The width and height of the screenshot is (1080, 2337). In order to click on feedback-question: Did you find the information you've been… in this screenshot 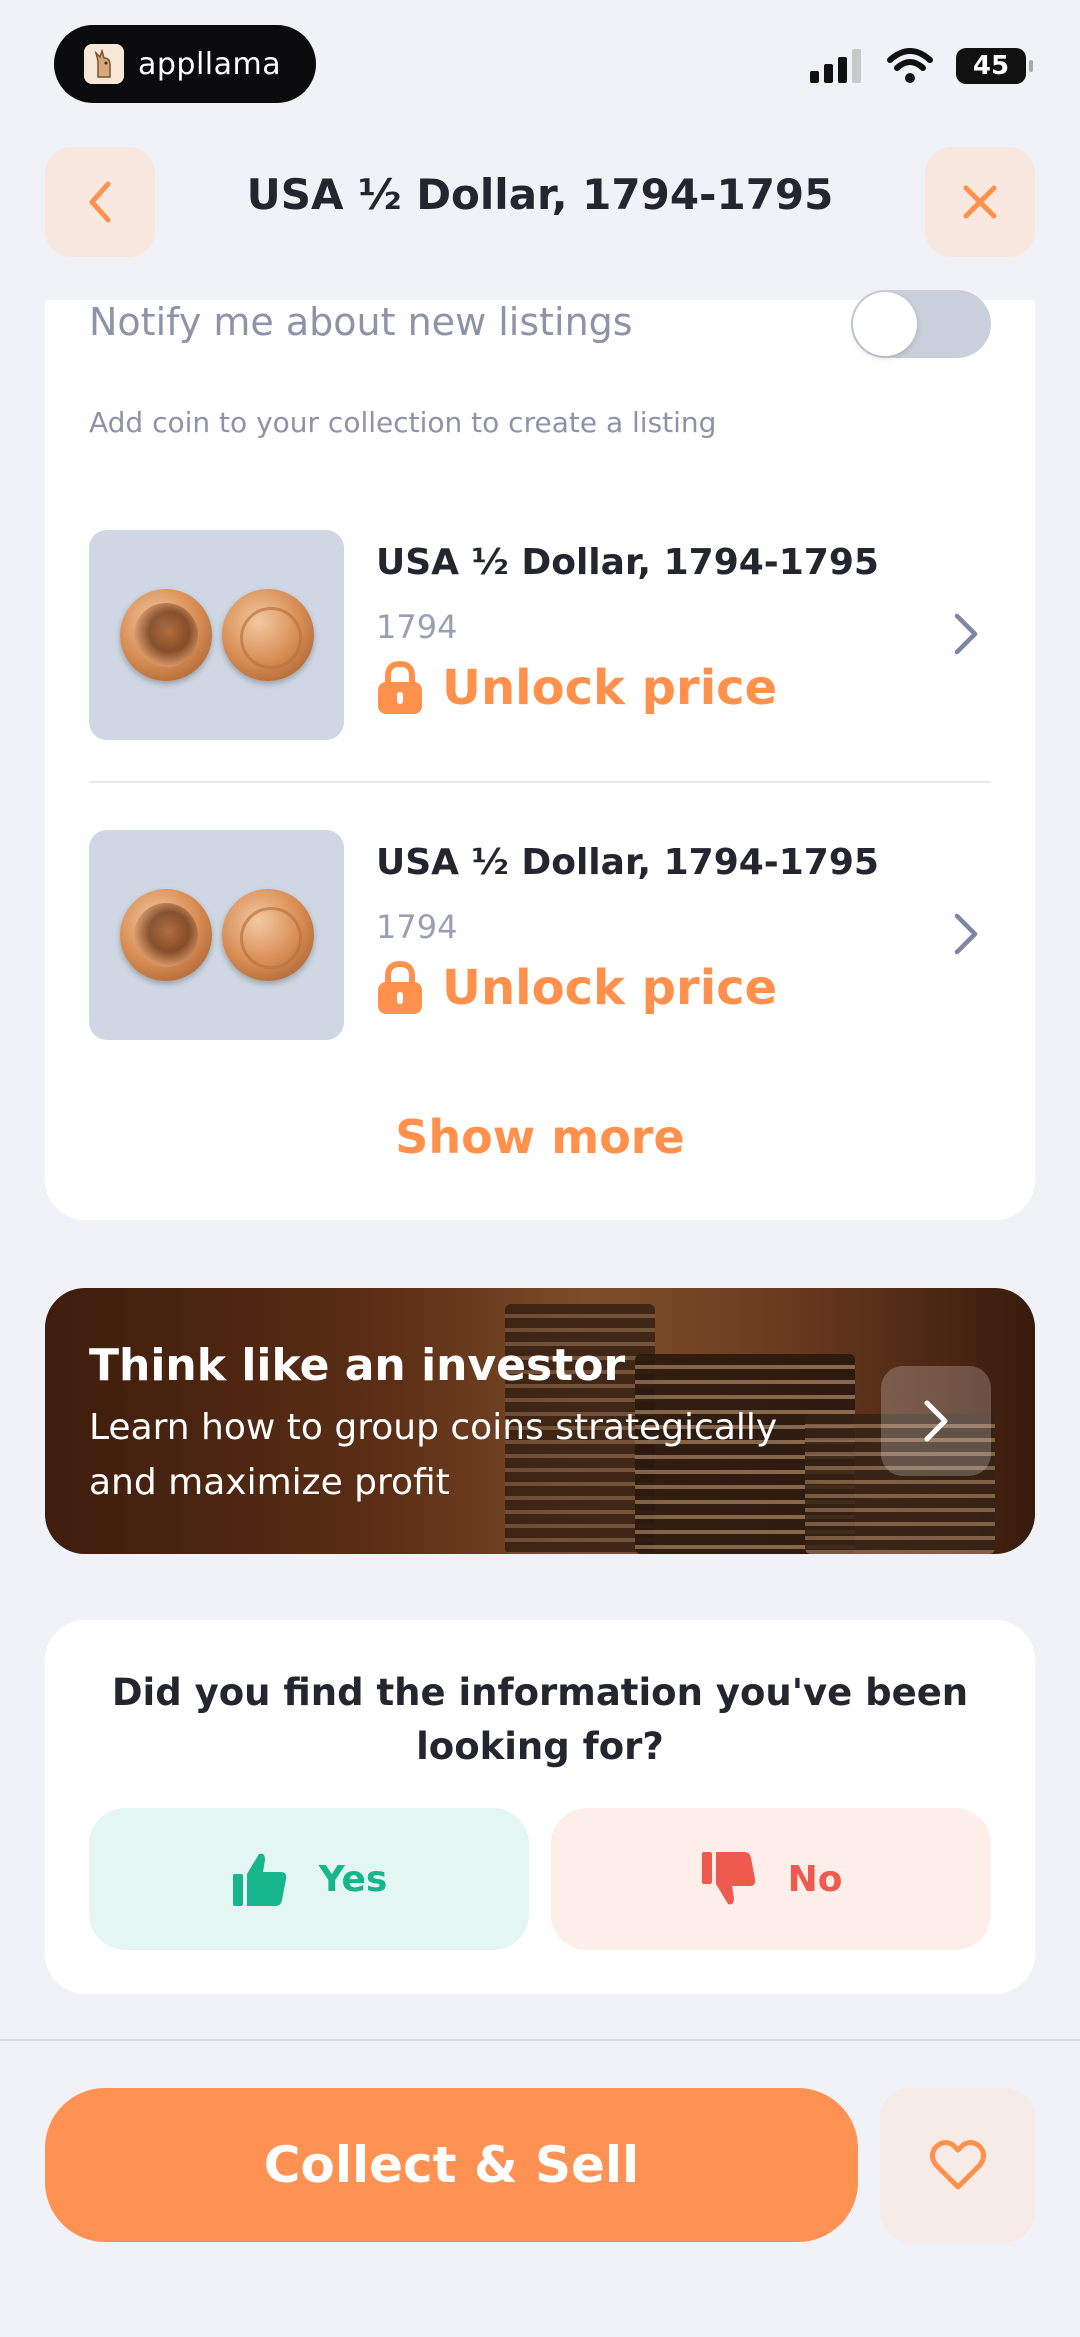, I will do `click(540, 1719)`.